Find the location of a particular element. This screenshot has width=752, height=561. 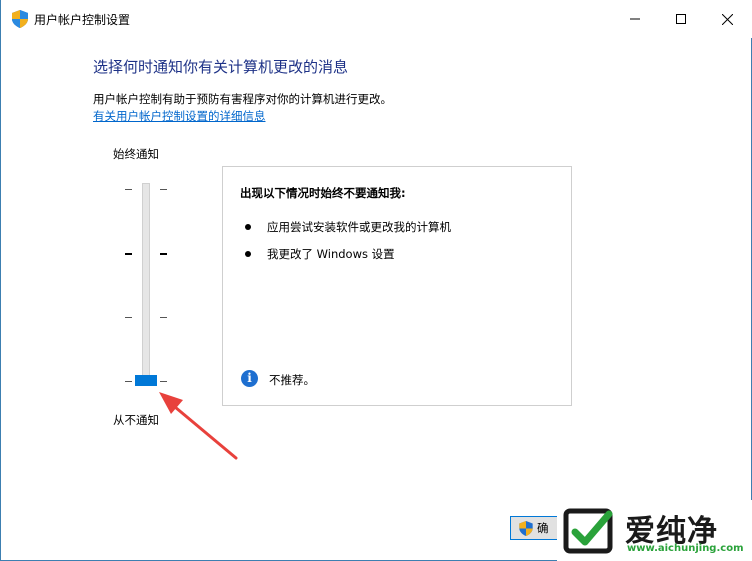

confirm-button-label: 确 is located at coordinates (543, 528).